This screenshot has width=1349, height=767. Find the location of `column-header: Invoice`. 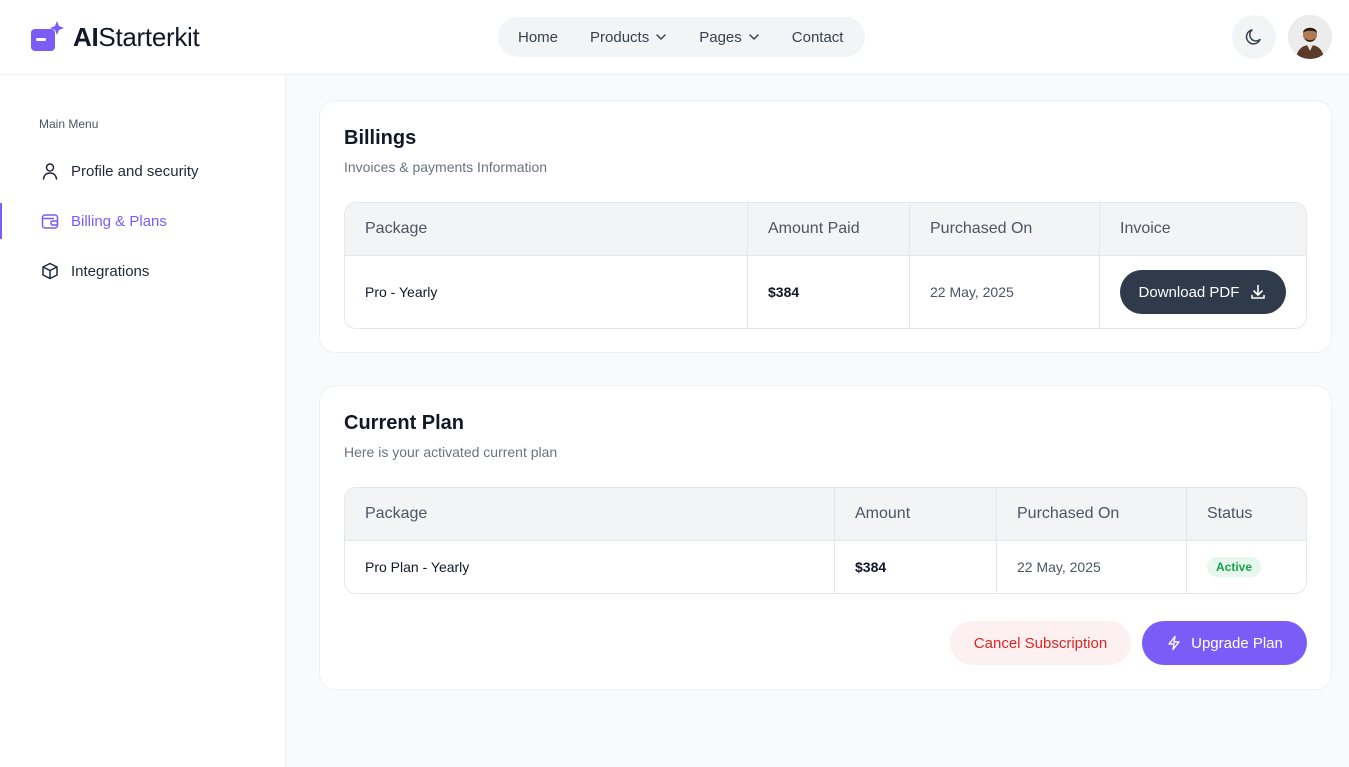

column-header: Invoice is located at coordinates (1145, 228).